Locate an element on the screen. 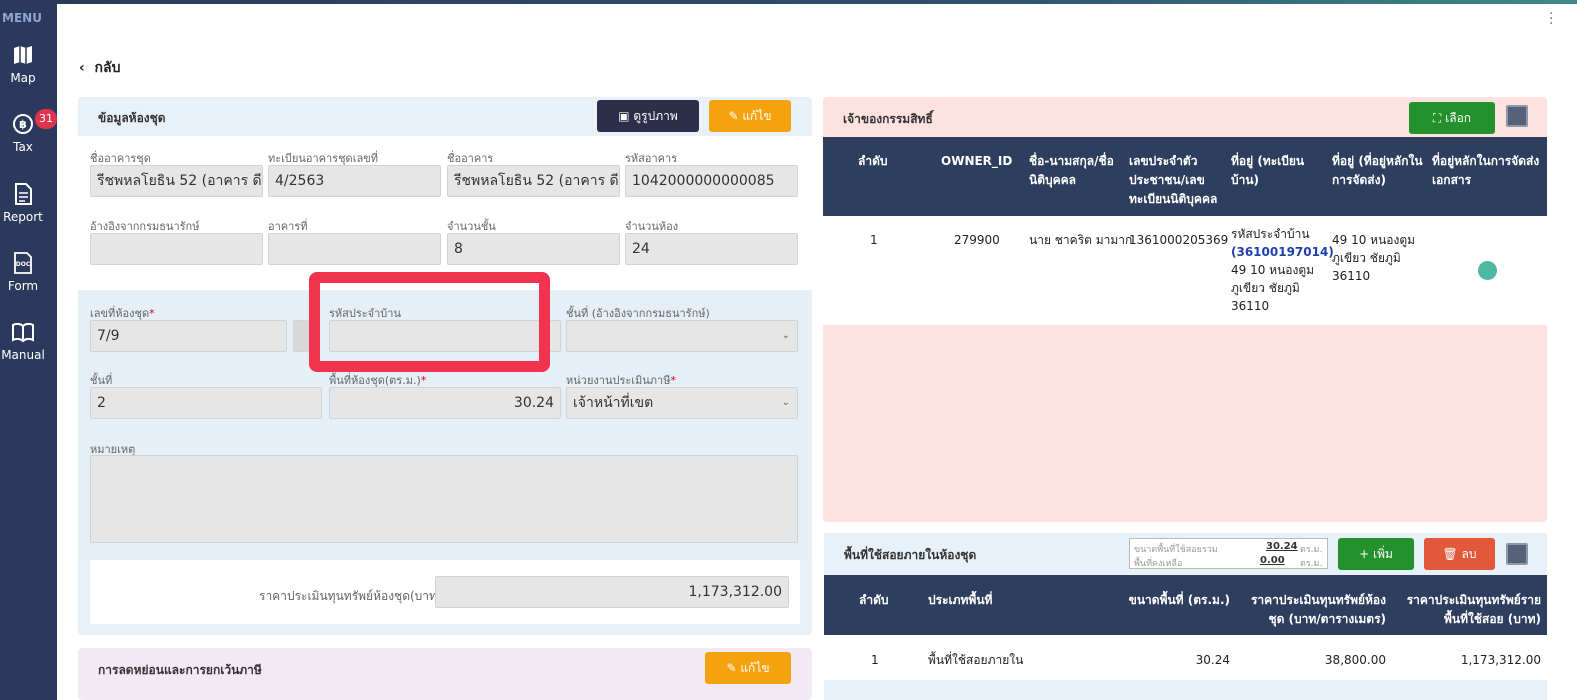 The width and height of the screenshot is (1577, 700). shipping-address-line: 36110 is located at coordinates (1351, 276).